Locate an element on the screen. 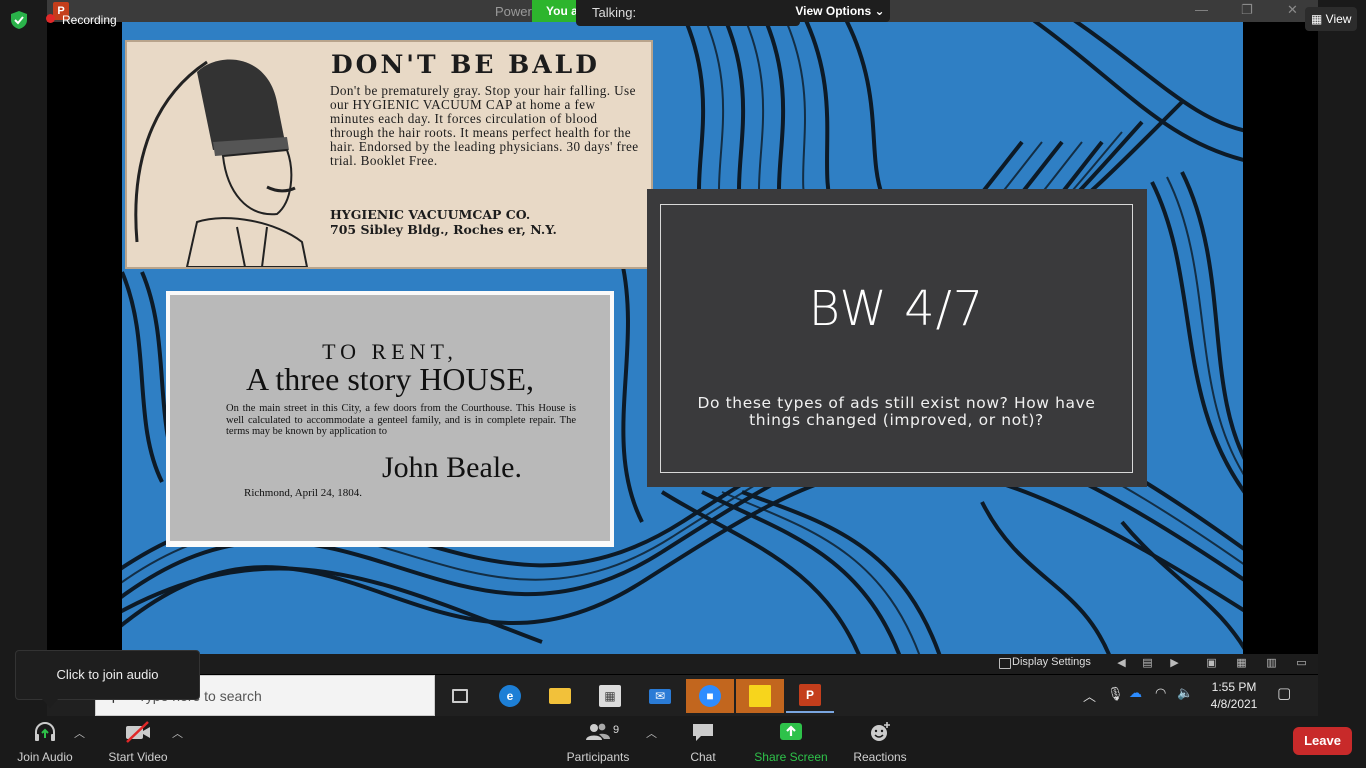  participants-button: 9 Participants is located at coordinates (598, 743).